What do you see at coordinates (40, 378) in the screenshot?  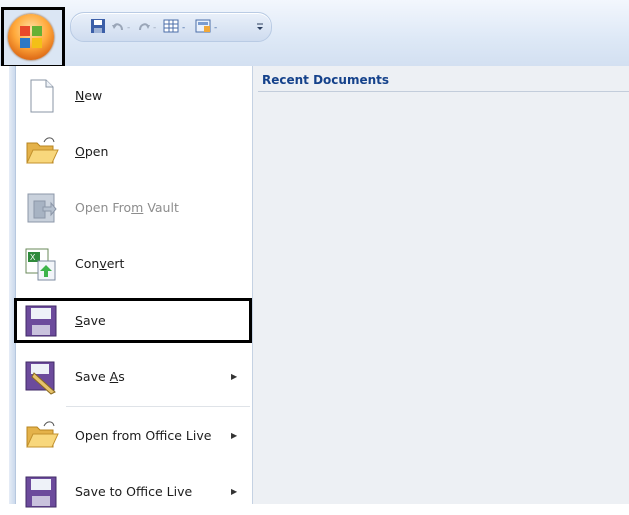 I see `save-as-icon` at bounding box center [40, 378].